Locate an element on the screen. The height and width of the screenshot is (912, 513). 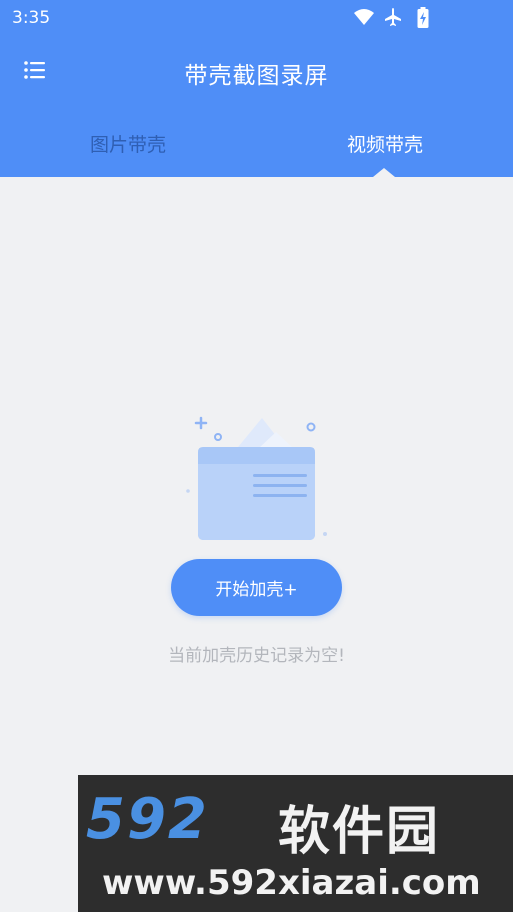
watermark: 592 软件园 www.592xiazai.com is located at coordinates (295, 843).